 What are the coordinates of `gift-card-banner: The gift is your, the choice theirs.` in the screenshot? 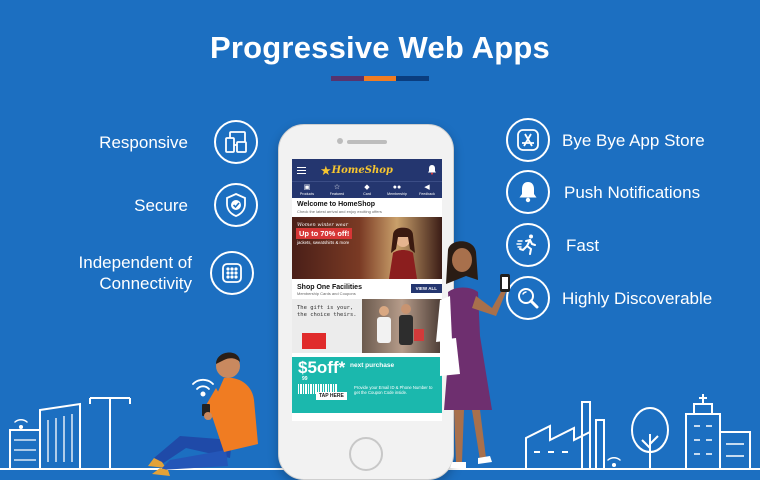 It's located at (367, 326).